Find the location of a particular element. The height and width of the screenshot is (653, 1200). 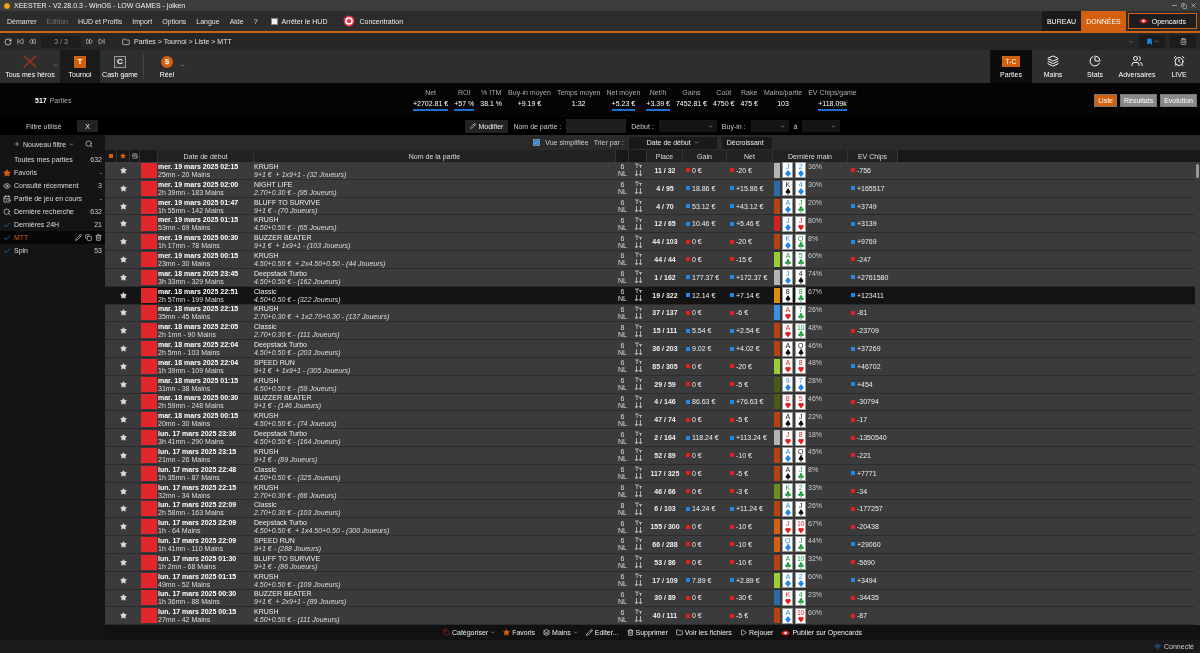

tag-icon is located at coordinates (446, 632).